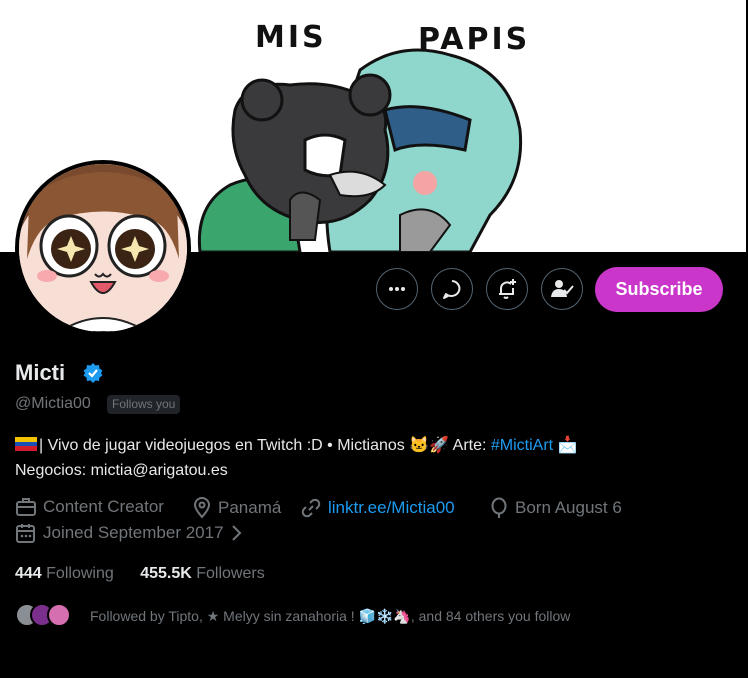  What do you see at coordinates (53, 403) in the screenshot?
I see `profile-handle: @Mictia00` at bounding box center [53, 403].